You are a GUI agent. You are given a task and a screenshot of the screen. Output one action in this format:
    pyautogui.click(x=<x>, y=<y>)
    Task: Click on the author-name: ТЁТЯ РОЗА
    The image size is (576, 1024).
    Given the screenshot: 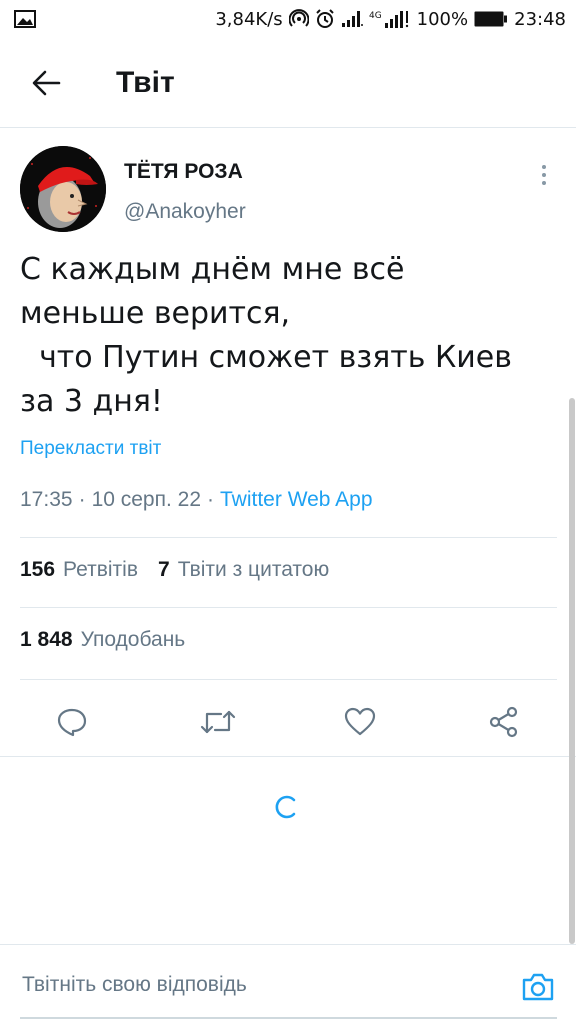 What is the action you would take?
    pyautogui.click(x=183, y=172)
    